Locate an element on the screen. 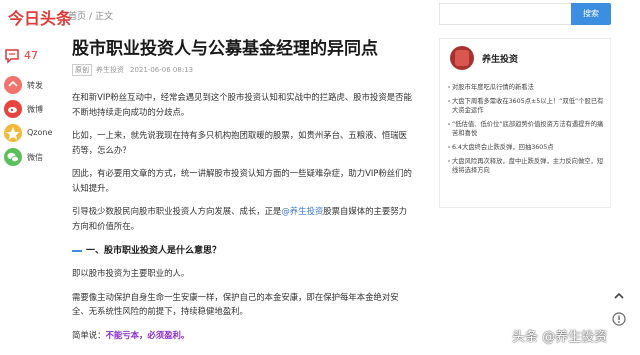 This screenshot has height=355, width=640. warning-icon is located at coordinates (619, 319).